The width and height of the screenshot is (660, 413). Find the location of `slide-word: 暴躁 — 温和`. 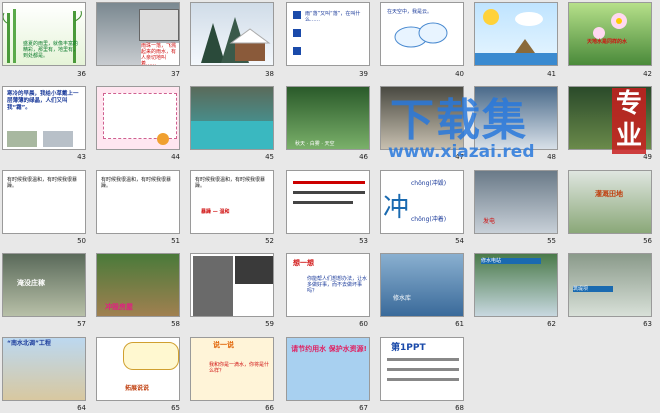

slide-word: 暴躁 — 温和 is located at coordinates (215, 212).